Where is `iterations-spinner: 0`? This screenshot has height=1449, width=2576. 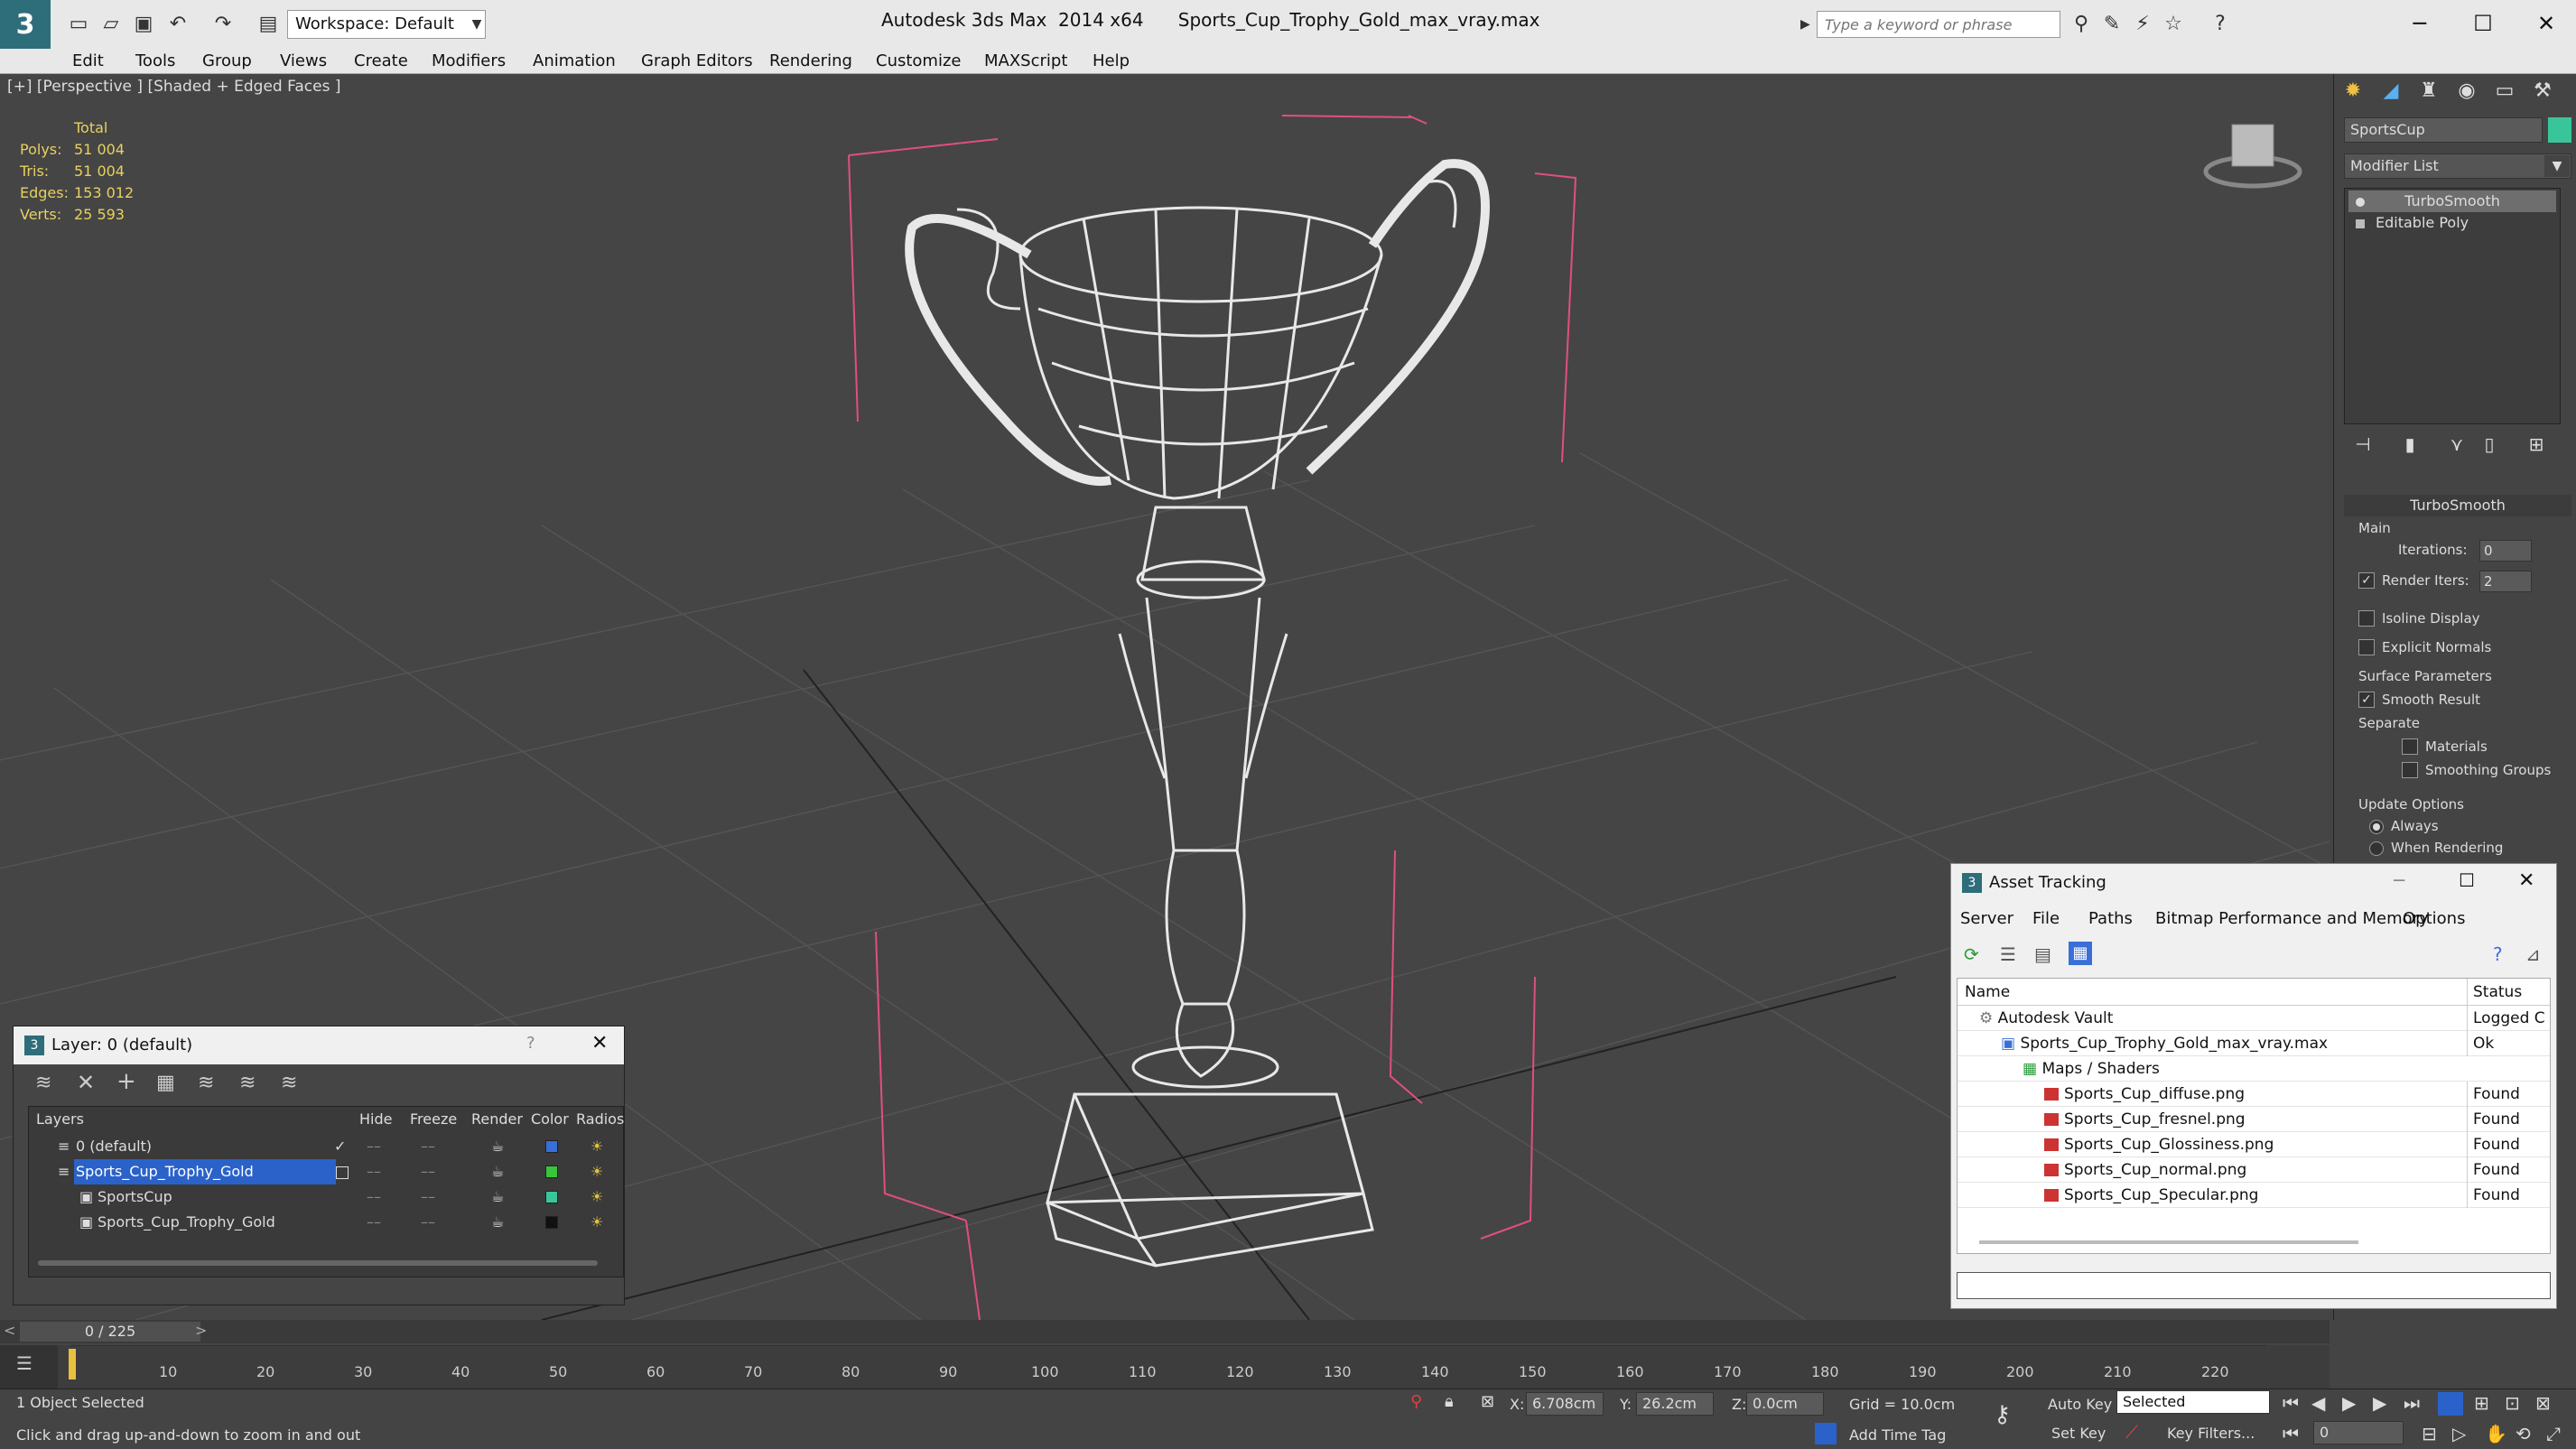 iterations-spinner: 0 is located at coordinates (2505, 551).